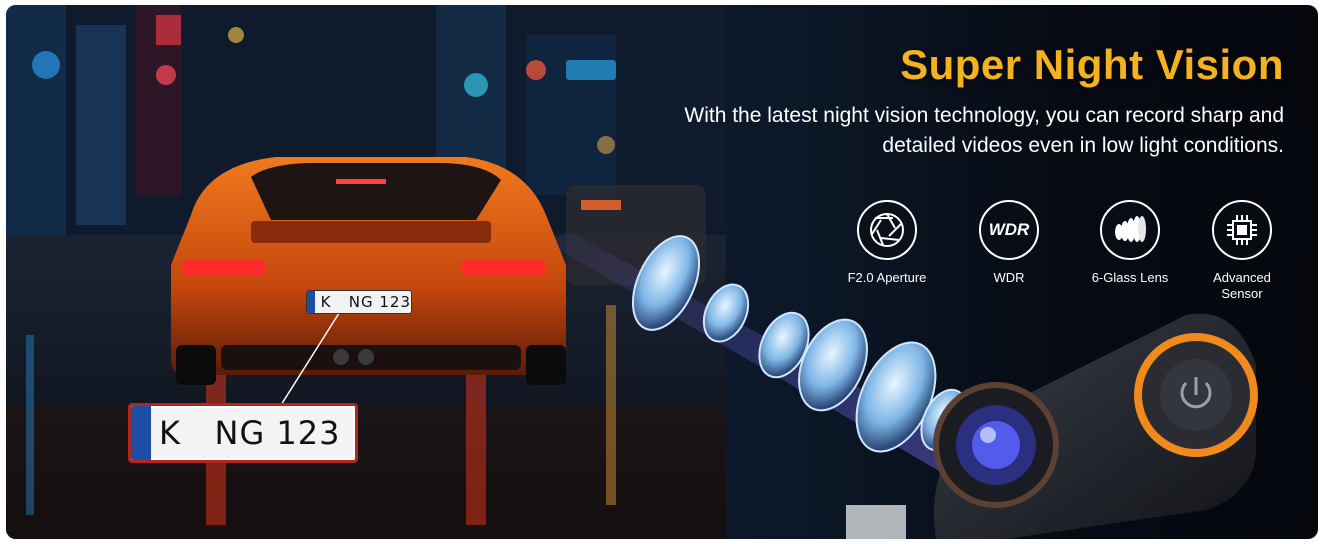 The image size is (1324, 544). Describe the element at coordinates (887, 277) in the screenshot. I see `feature-label: F2.0 Aperture` at that location.